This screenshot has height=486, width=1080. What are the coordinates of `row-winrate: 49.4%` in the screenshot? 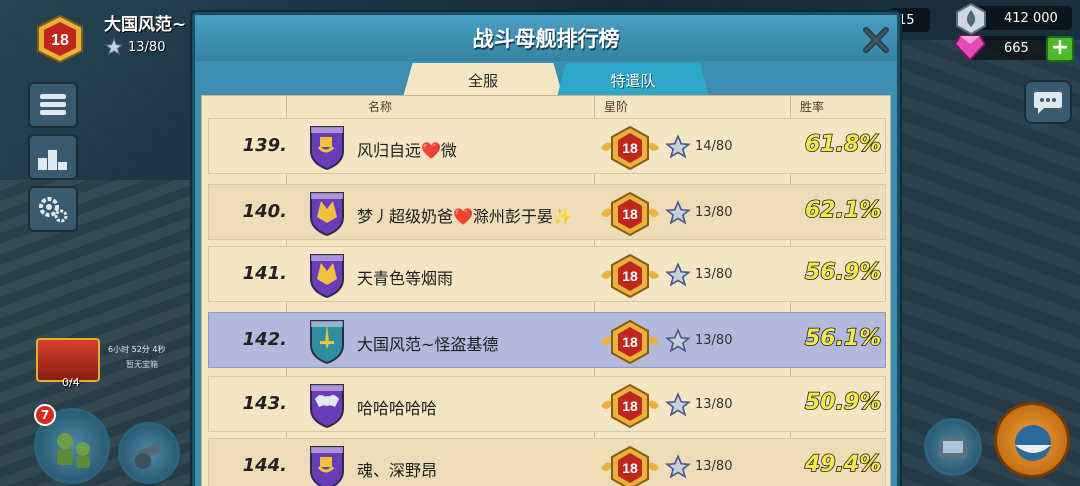 It's located at (843, 464).